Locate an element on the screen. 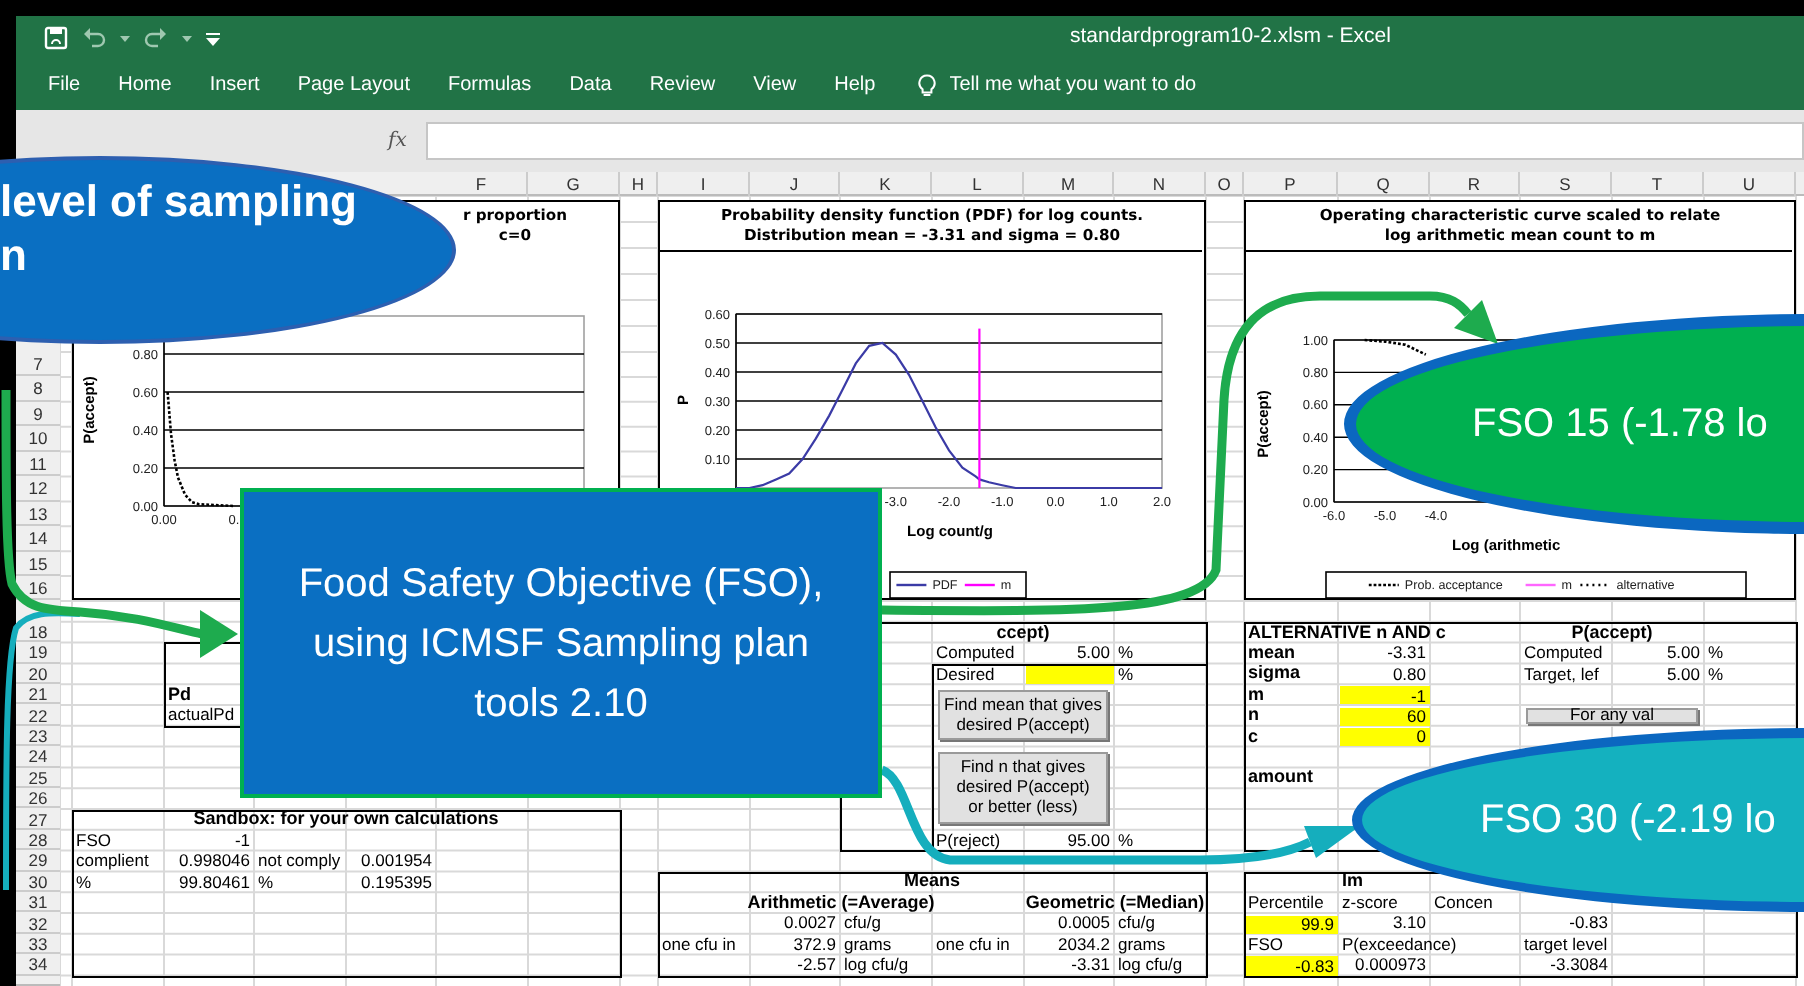 Image resolution: width=1804 pixels, height=986 pixels. text-label: Target, lef is located at coordinates (1561, 674).